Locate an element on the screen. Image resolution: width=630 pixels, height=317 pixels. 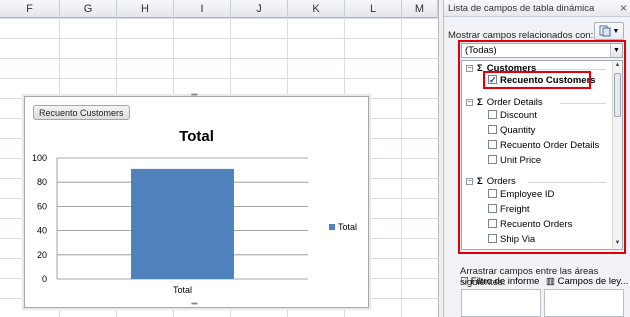
column-header-l: L is located at coordinates (373, 9).